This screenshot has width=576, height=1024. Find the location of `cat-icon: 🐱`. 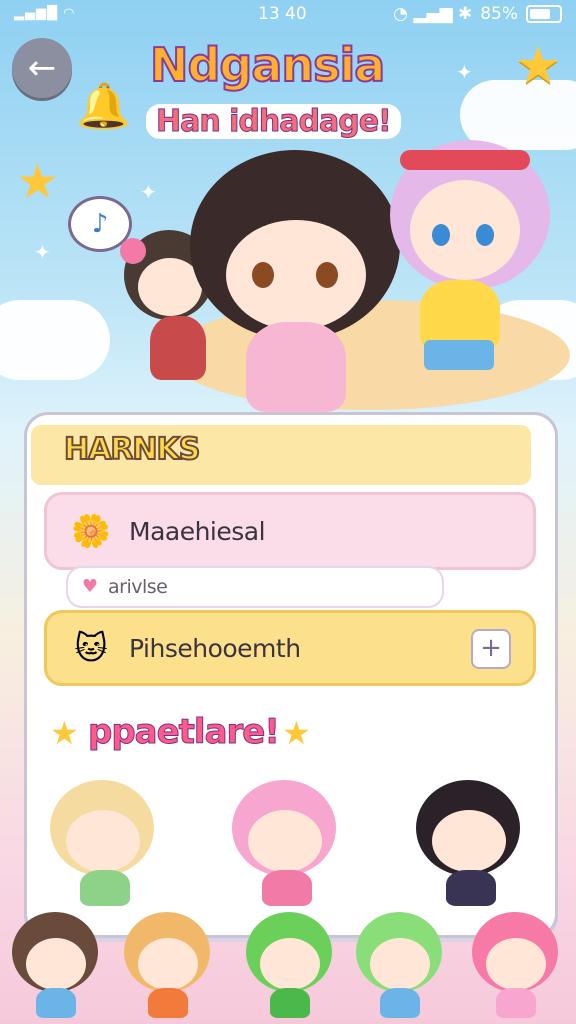

cat-icon: 🐱 is located at coordinates (91, 648).